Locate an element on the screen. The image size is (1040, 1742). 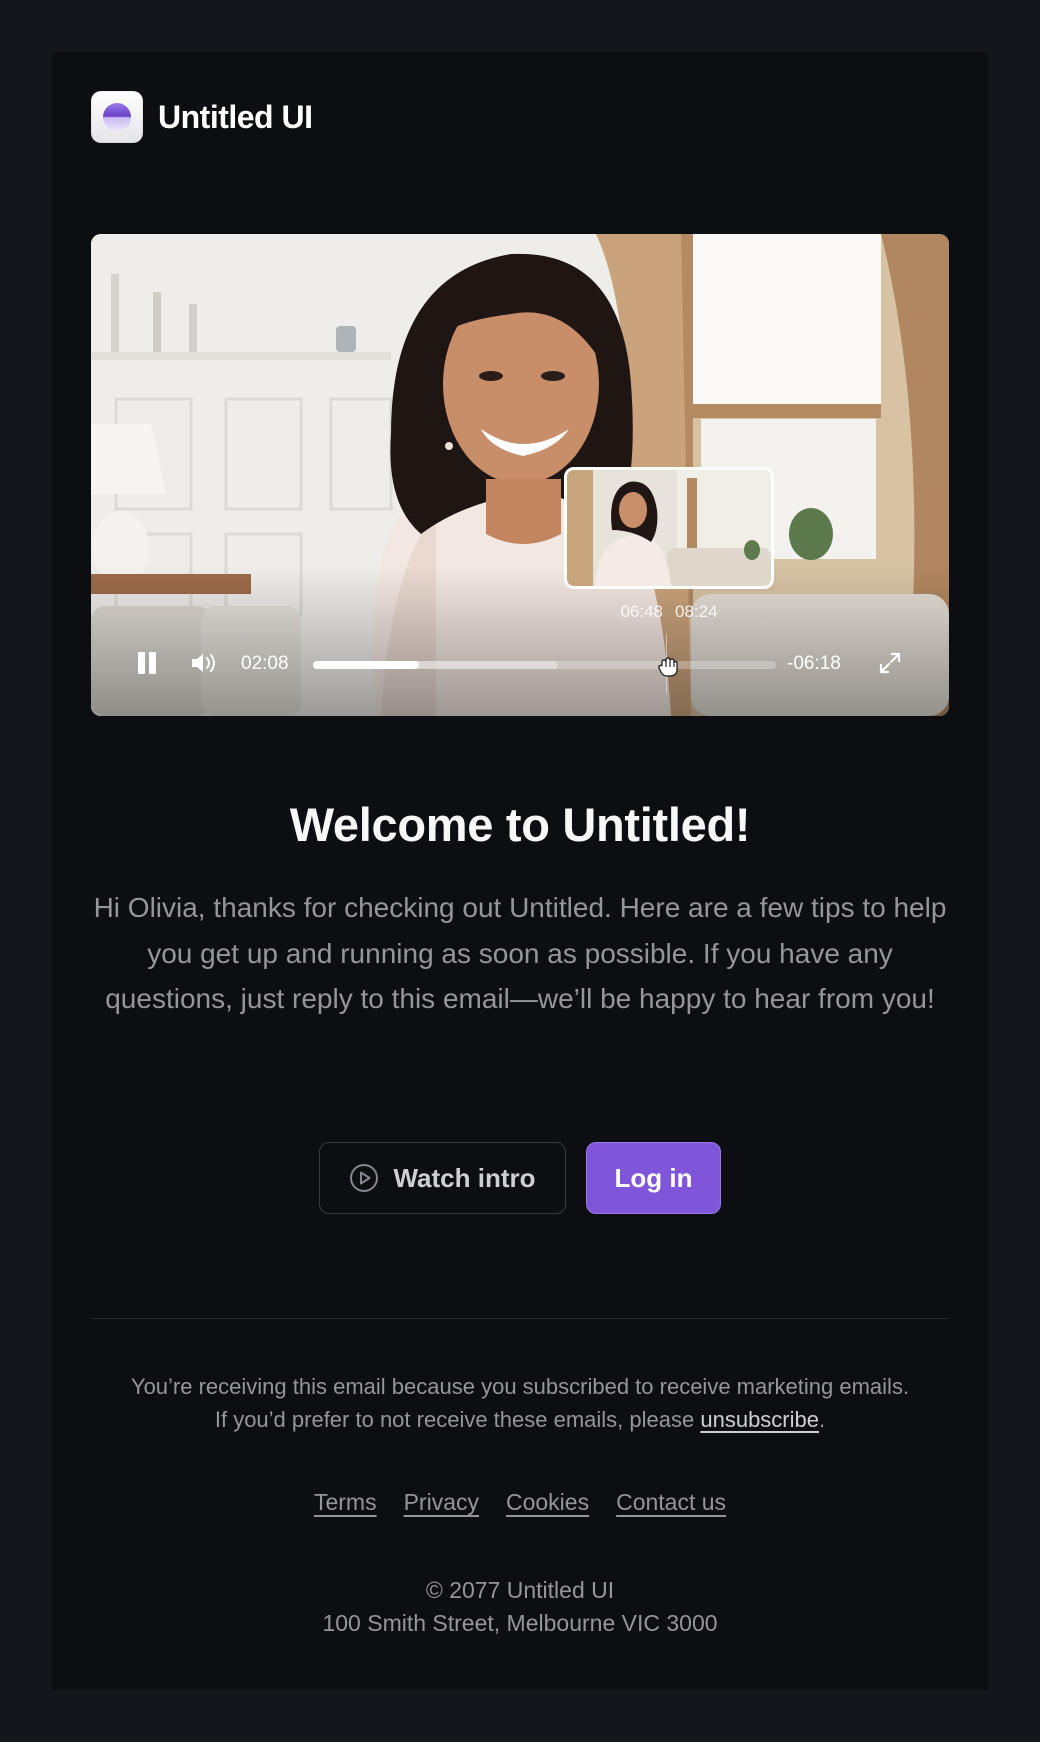
footer-links: Terms Privacy Cookies Contact us is located at coordinates (520, 1502).